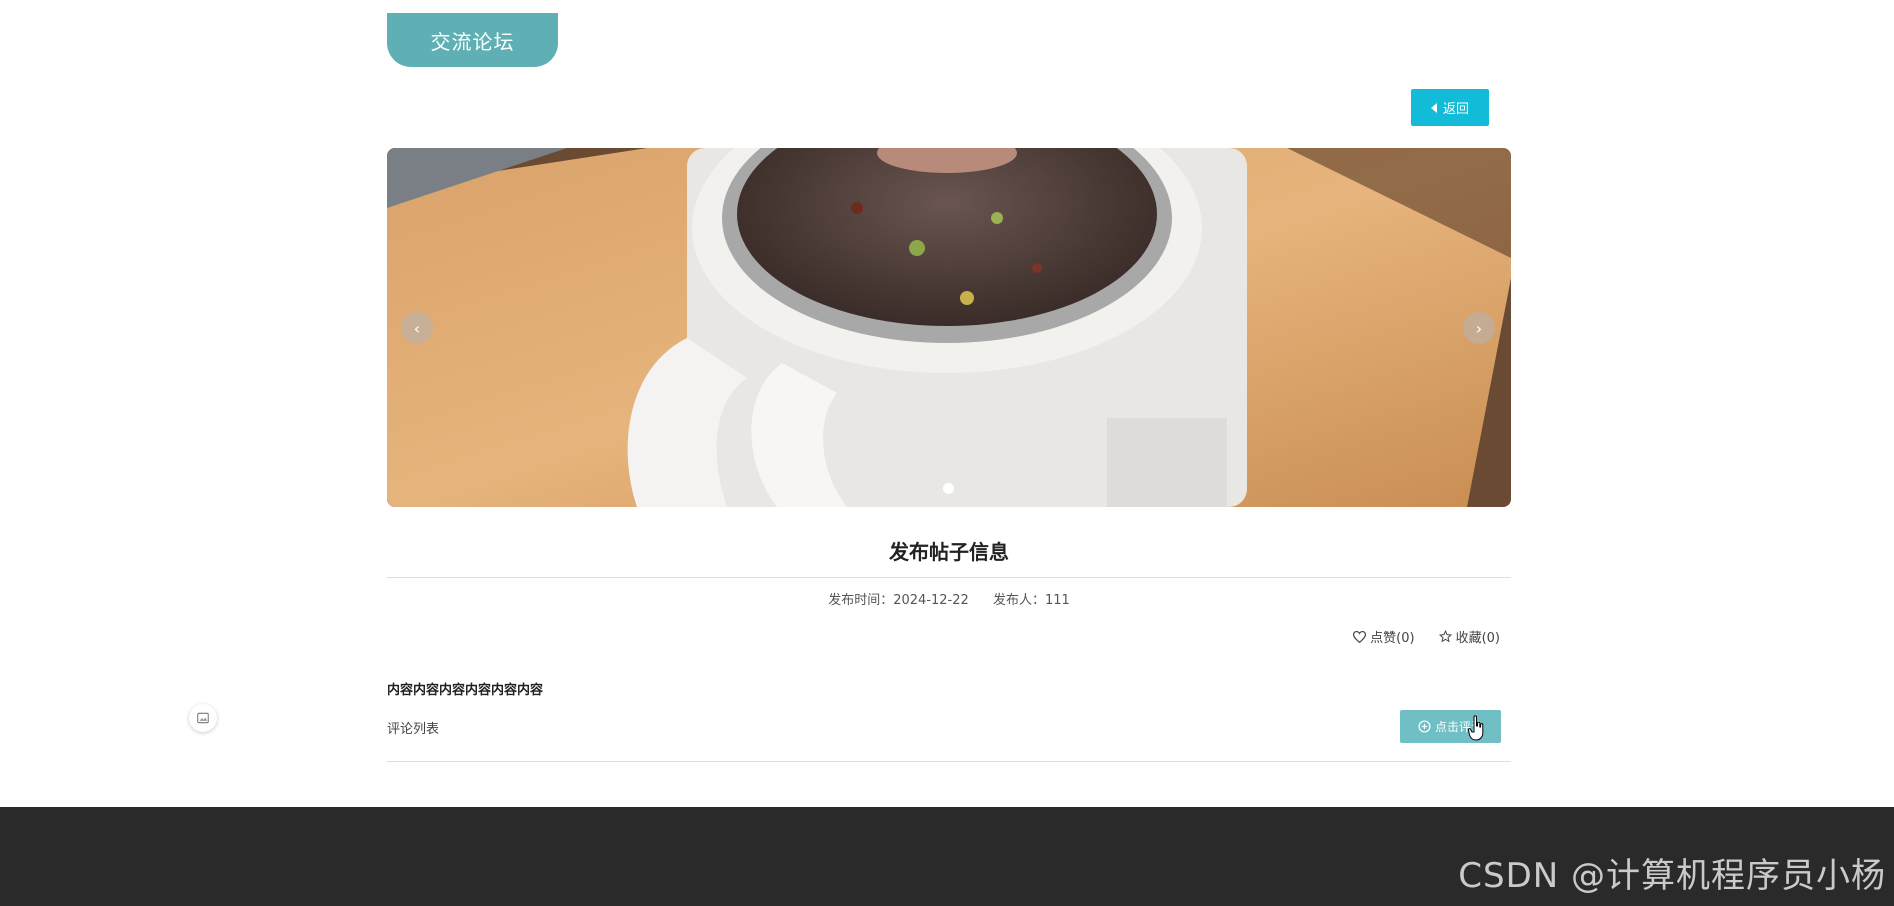  I want to click on back-button-label: 返回, so click(1455, 108).